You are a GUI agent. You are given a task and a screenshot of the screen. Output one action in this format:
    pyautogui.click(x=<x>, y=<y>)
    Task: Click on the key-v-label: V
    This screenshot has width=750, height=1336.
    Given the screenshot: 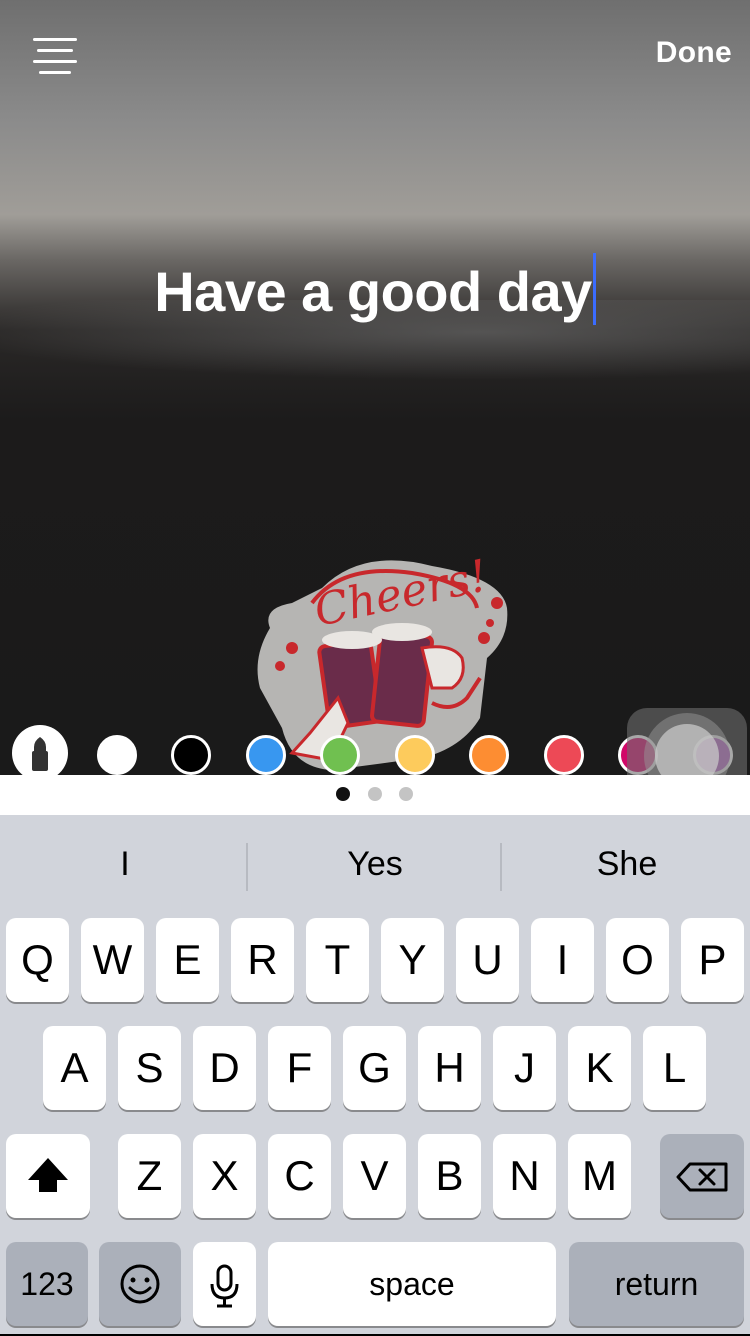 What is the action you would take?
    pyautogui.click(x=374, y=1175)
    